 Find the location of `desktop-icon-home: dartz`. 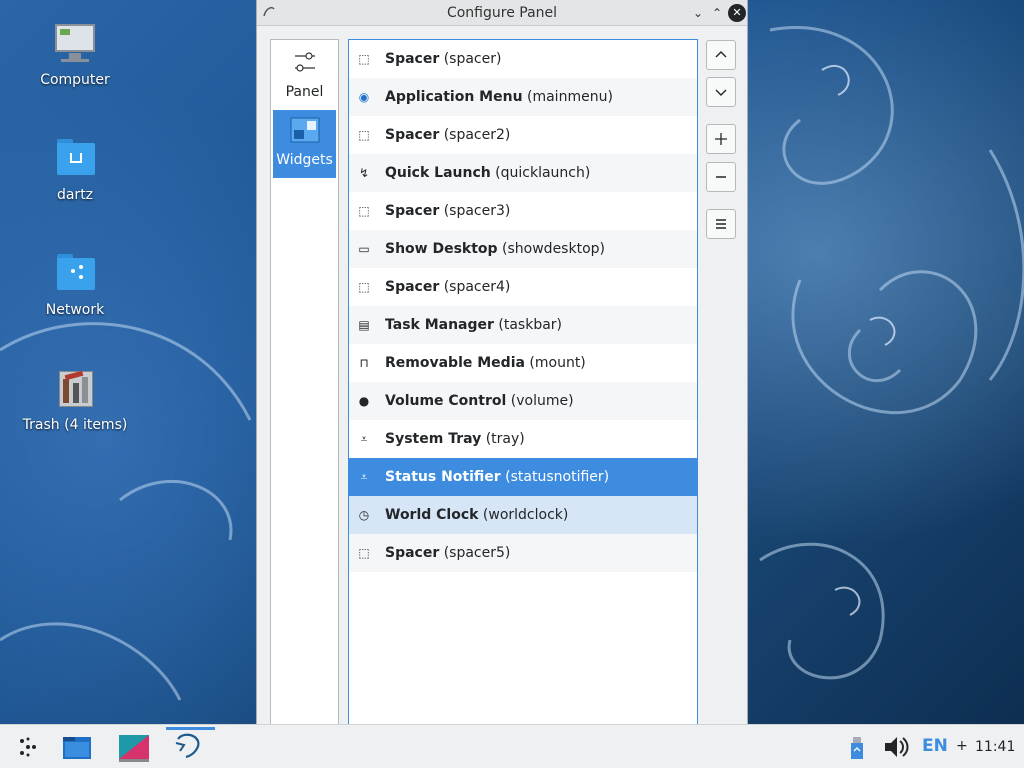

desktop-icon-home: dartz is located at coordinates (75, 170).